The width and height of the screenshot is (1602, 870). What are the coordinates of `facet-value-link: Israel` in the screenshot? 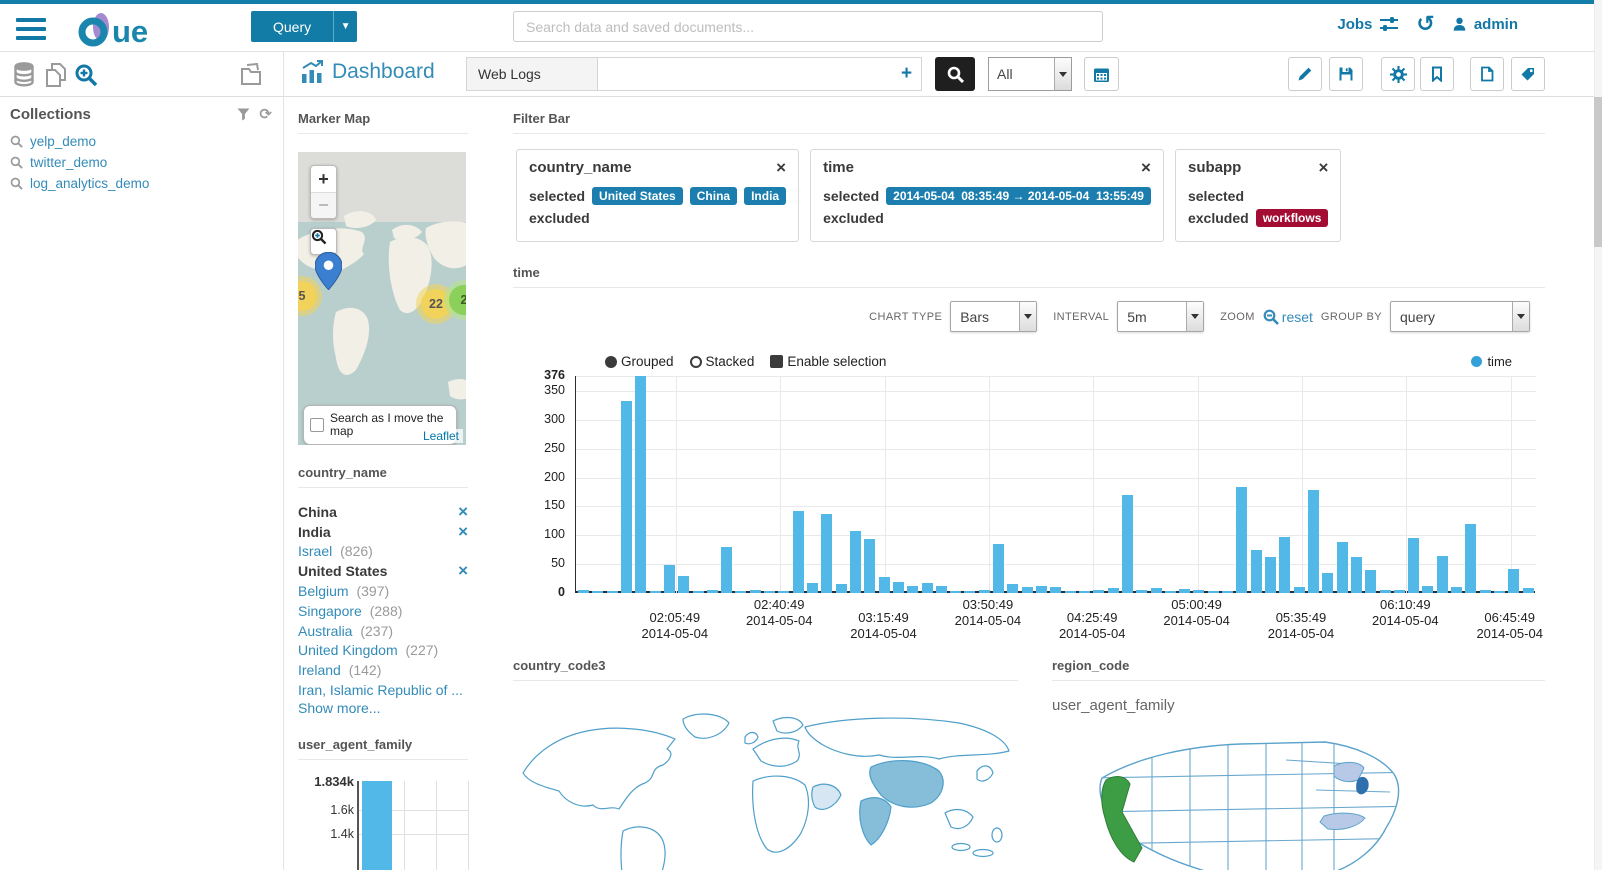 It's located at (315, 551).